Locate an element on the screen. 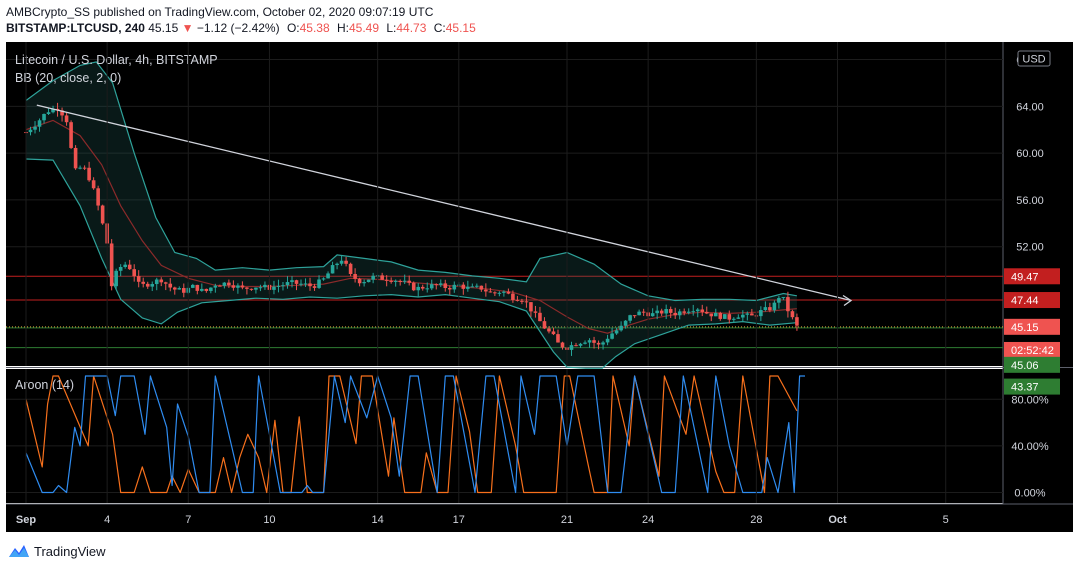 The width and height of the screenshot is (1073, 569). price-label-text: 49.47 is located at coordinates (1025, 277).